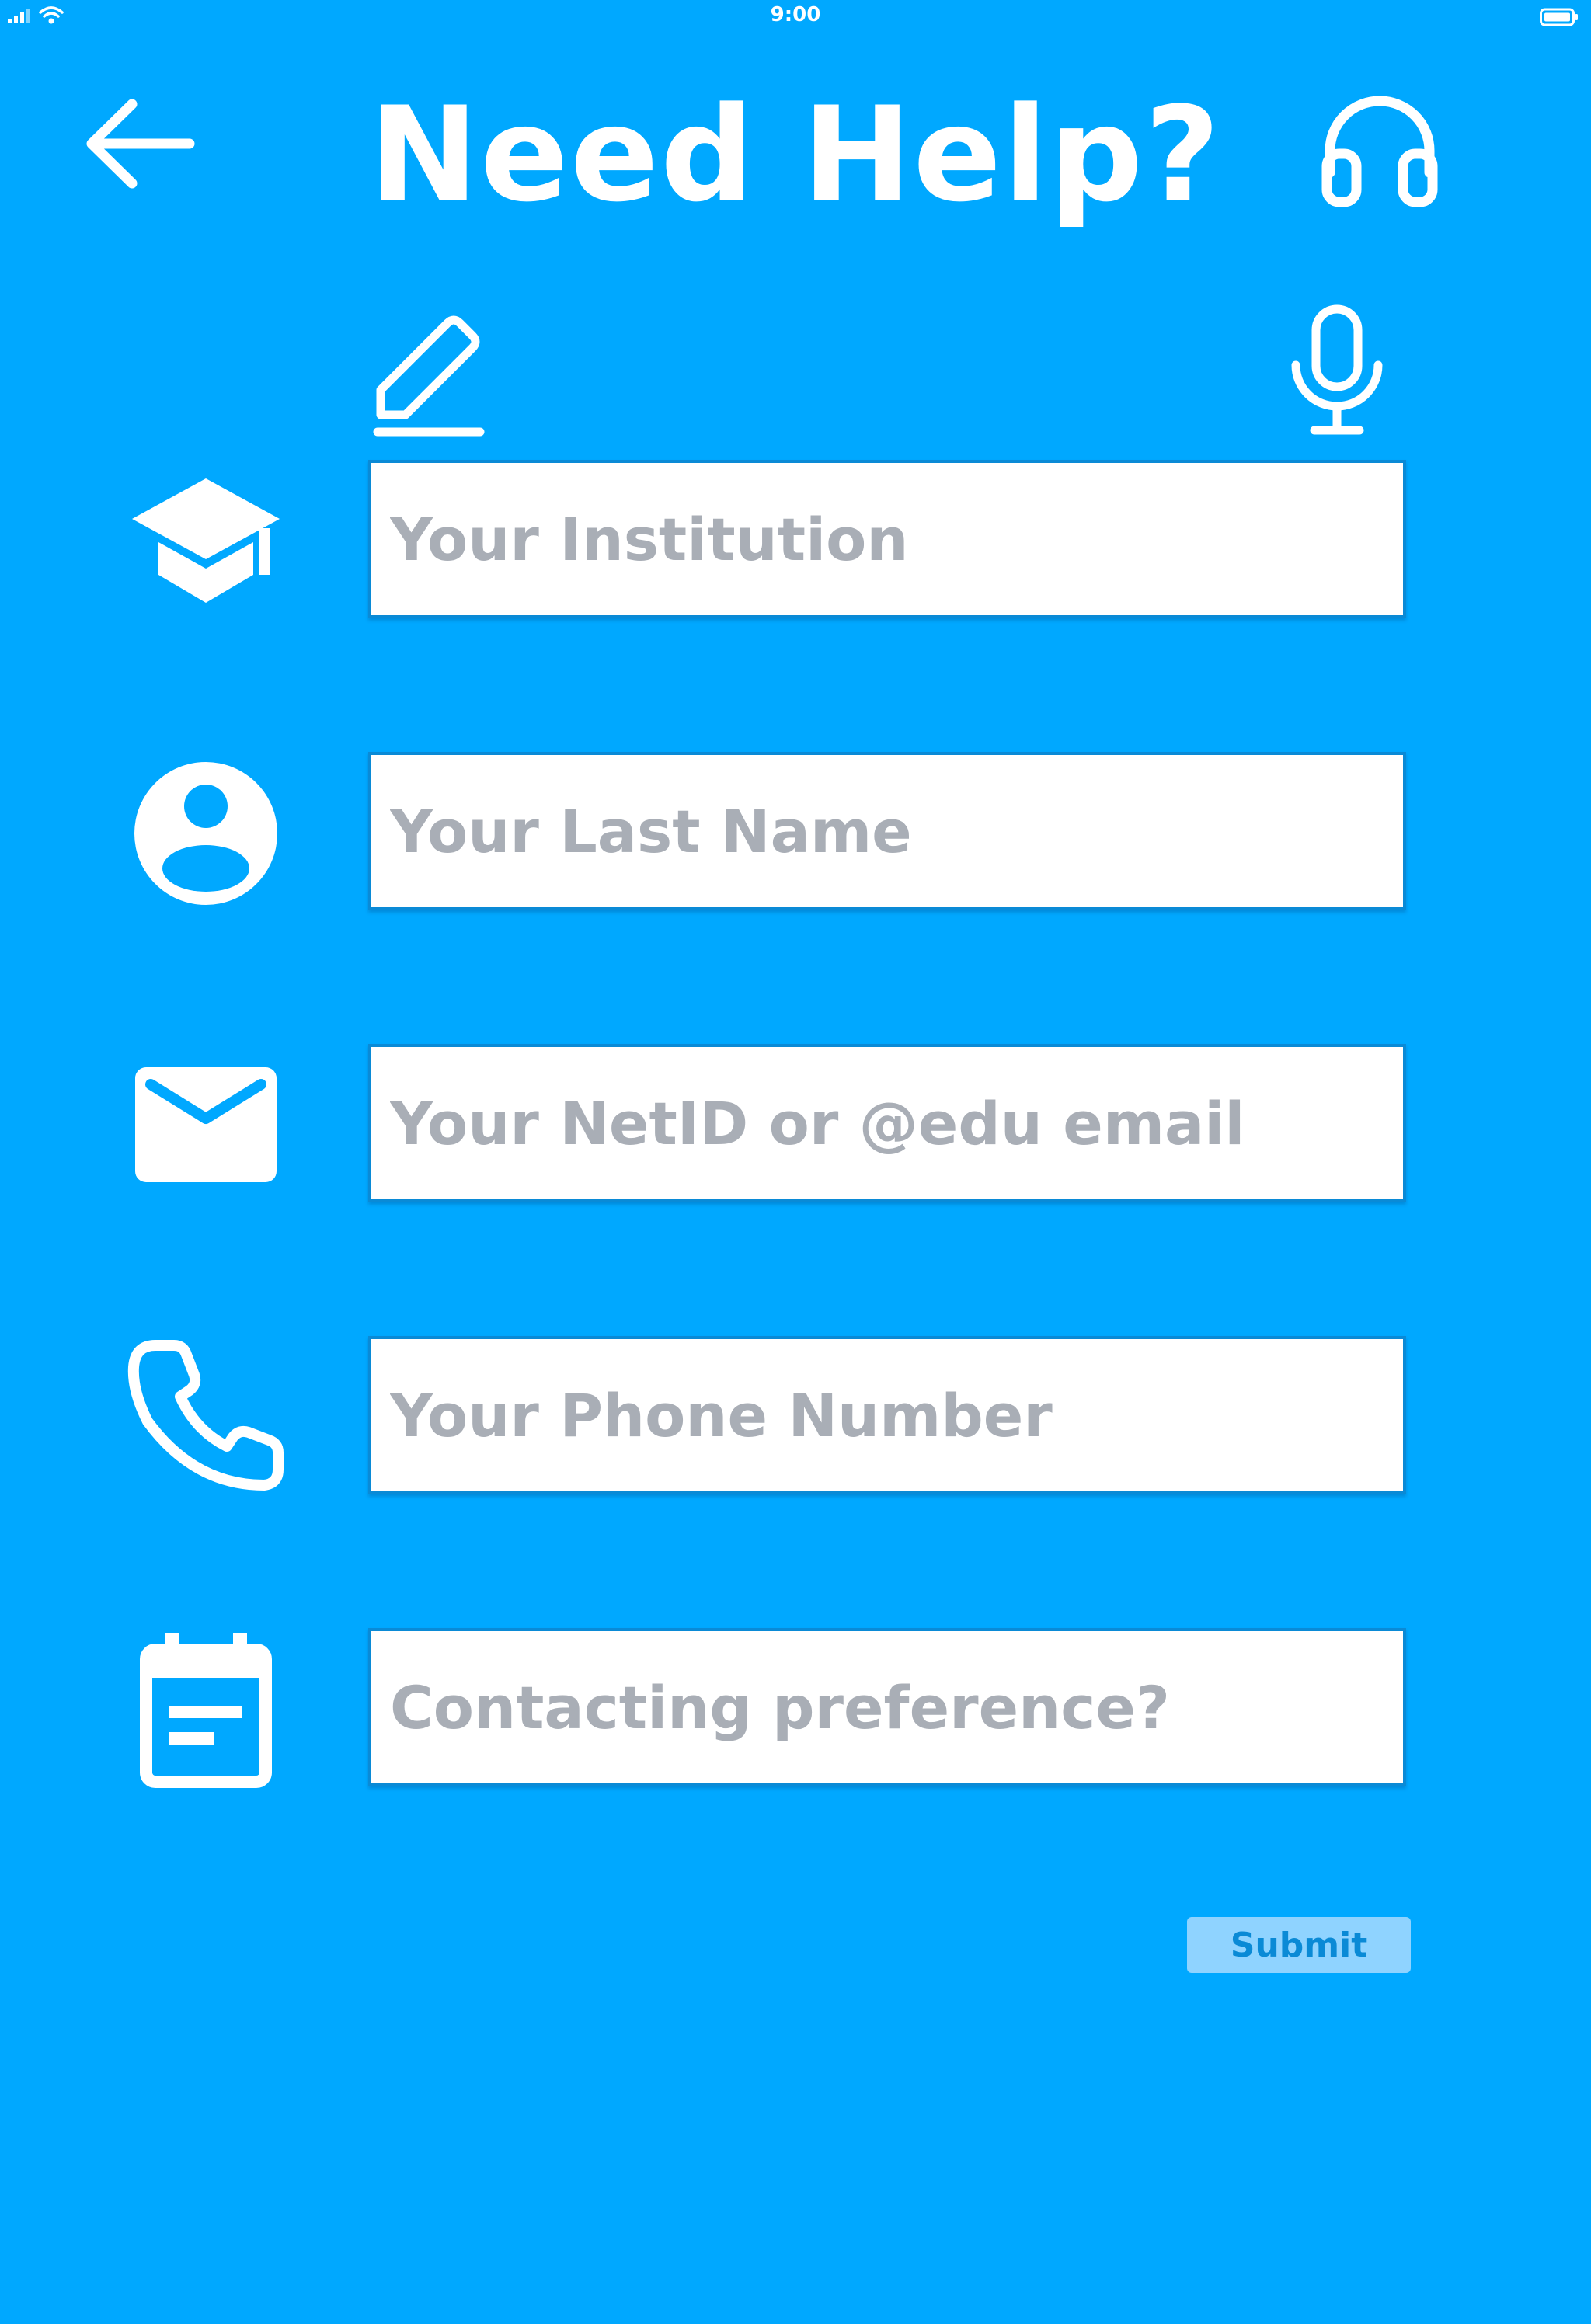 Image resolution: width=1591 pixels, height=2324 pixels. Describe the element at coordinates (795, 14) in the screenshot. I see `status-time: 9:00` at that location.